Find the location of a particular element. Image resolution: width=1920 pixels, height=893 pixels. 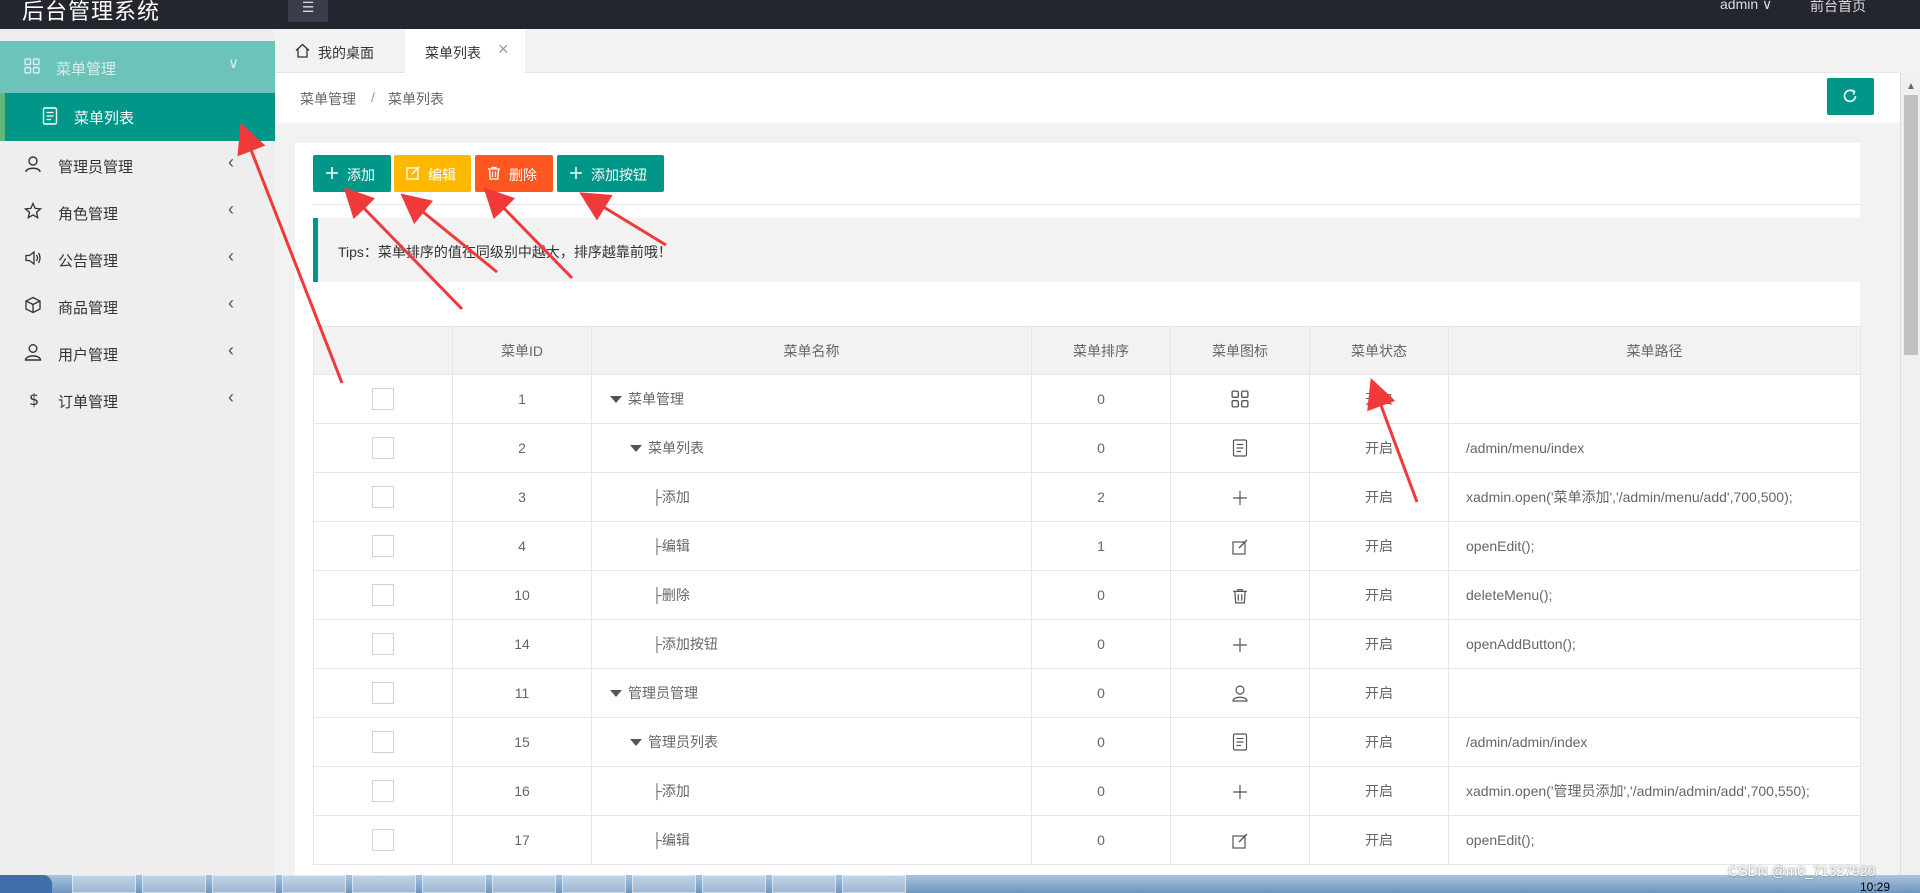

start-button is located at coordinates (26, 884).